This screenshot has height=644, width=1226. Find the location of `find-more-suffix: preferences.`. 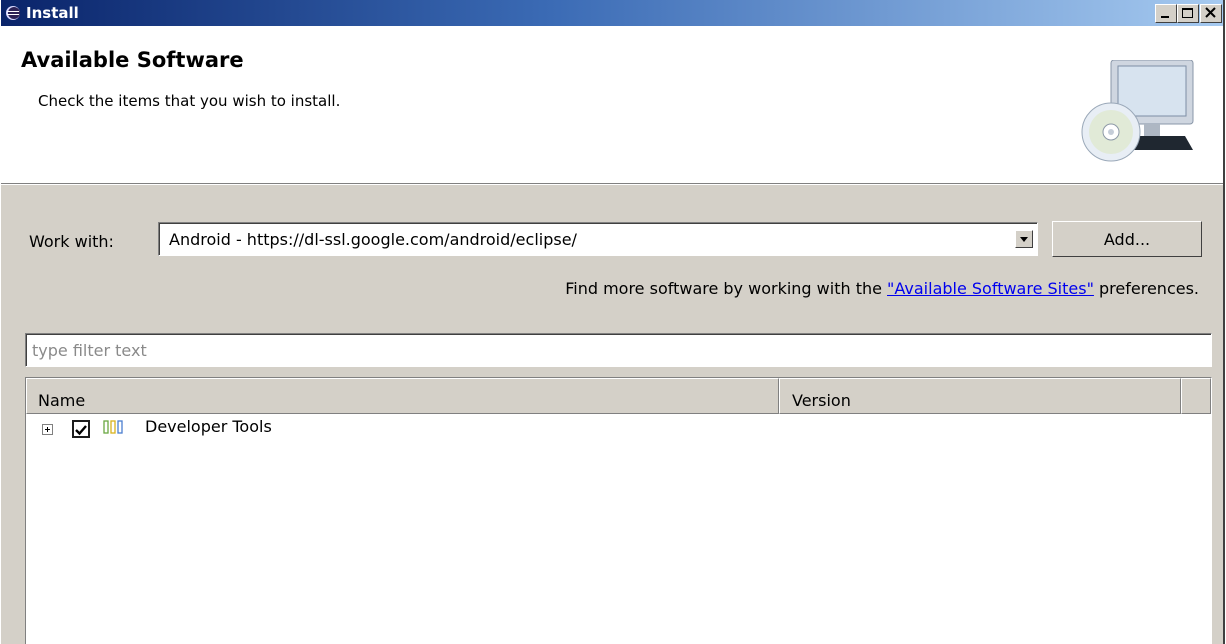

find-more-suffix: preferences. is located at coordinates (1146, 288).